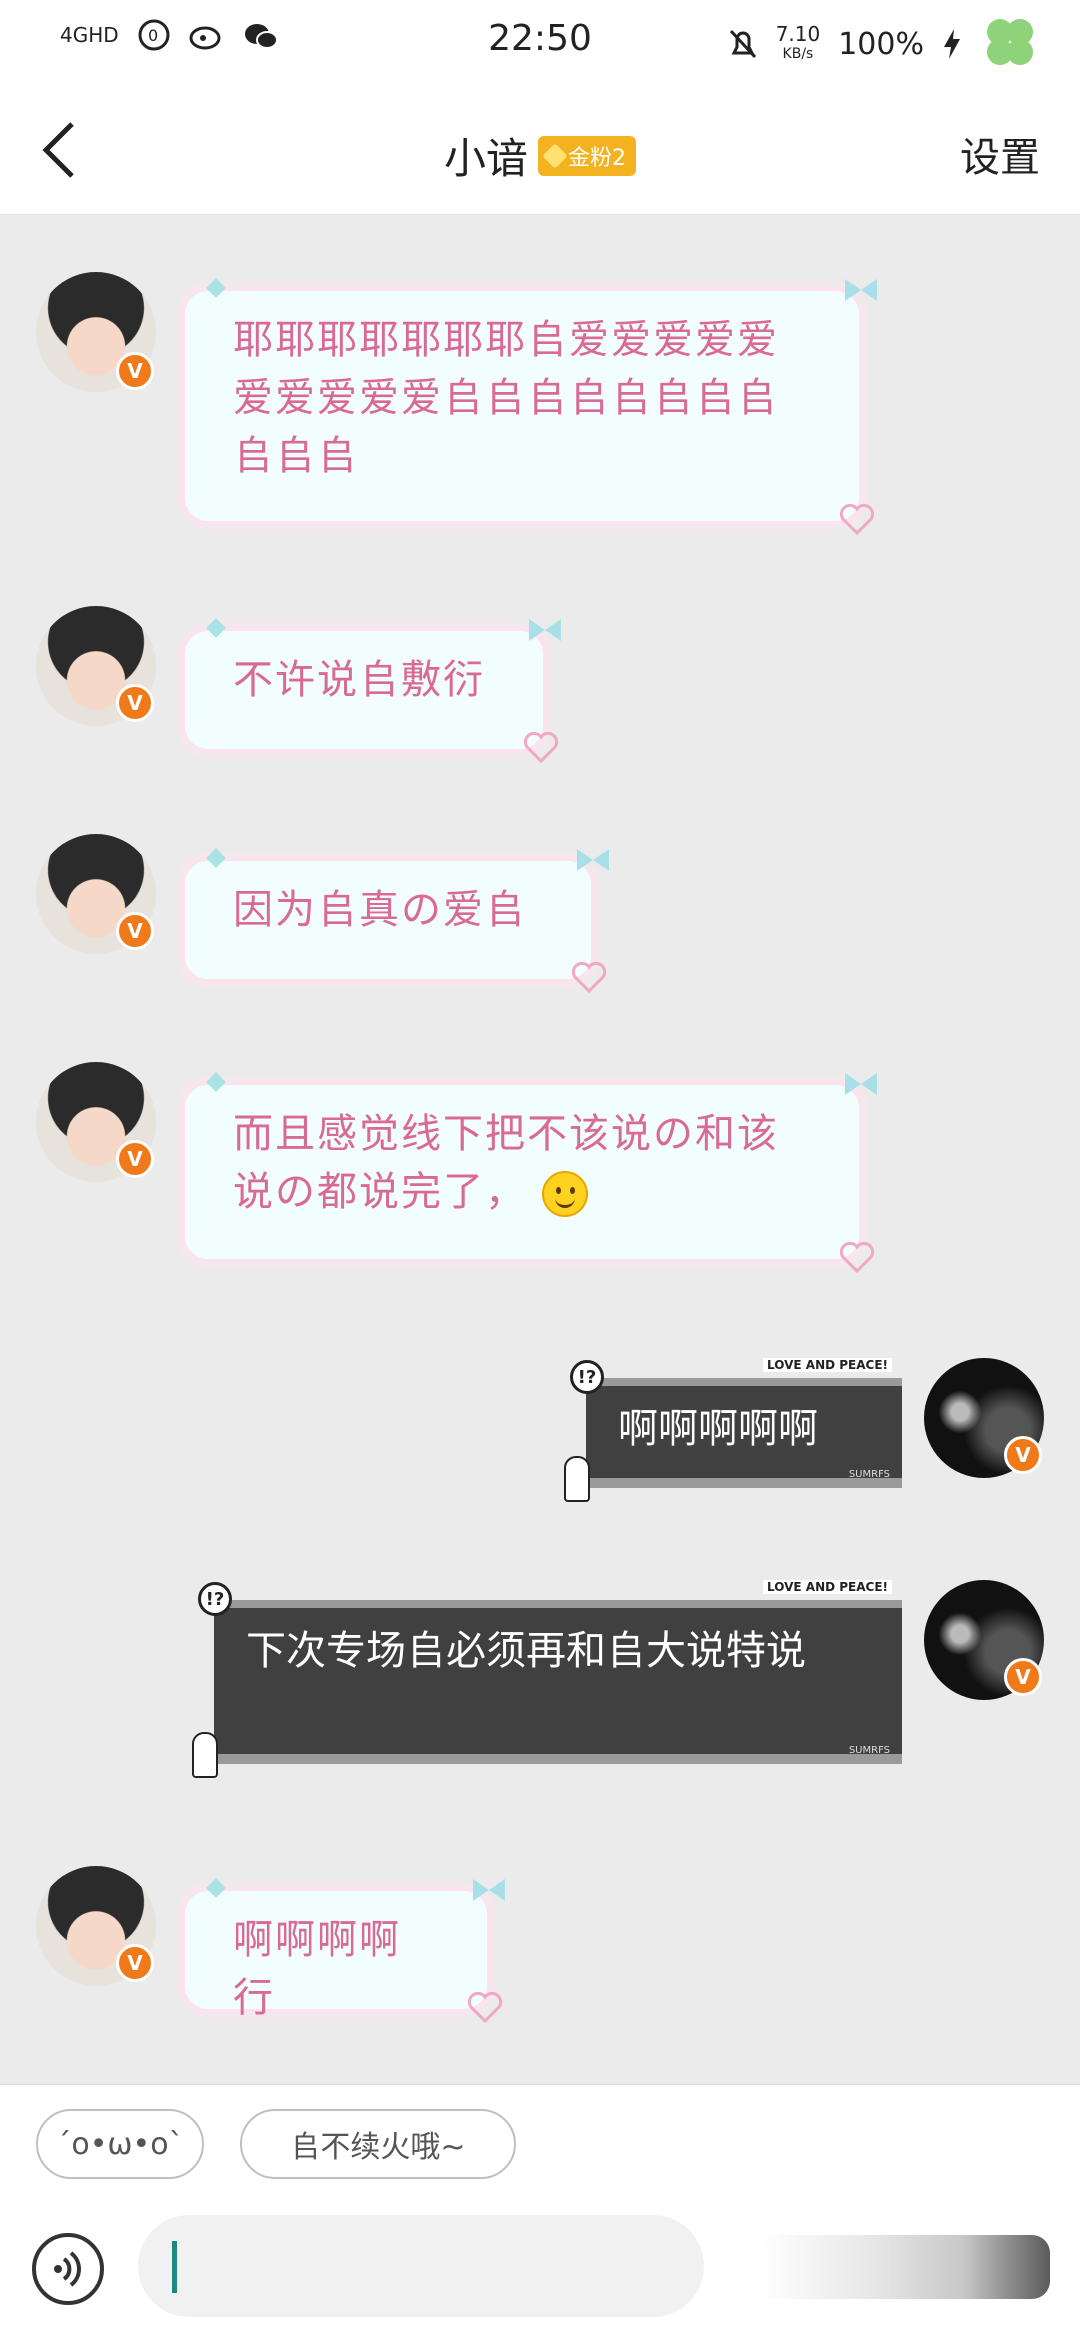  I want to click on message-text: 耶耶耶耶耶耶耶𠂤爱爱爱爱爱爱爱爱爱爱𠂤𠂤𠂤𠂤𠂤𠂤𠂤𠂤𠂤𠂤𠂤, so click(506, 398).